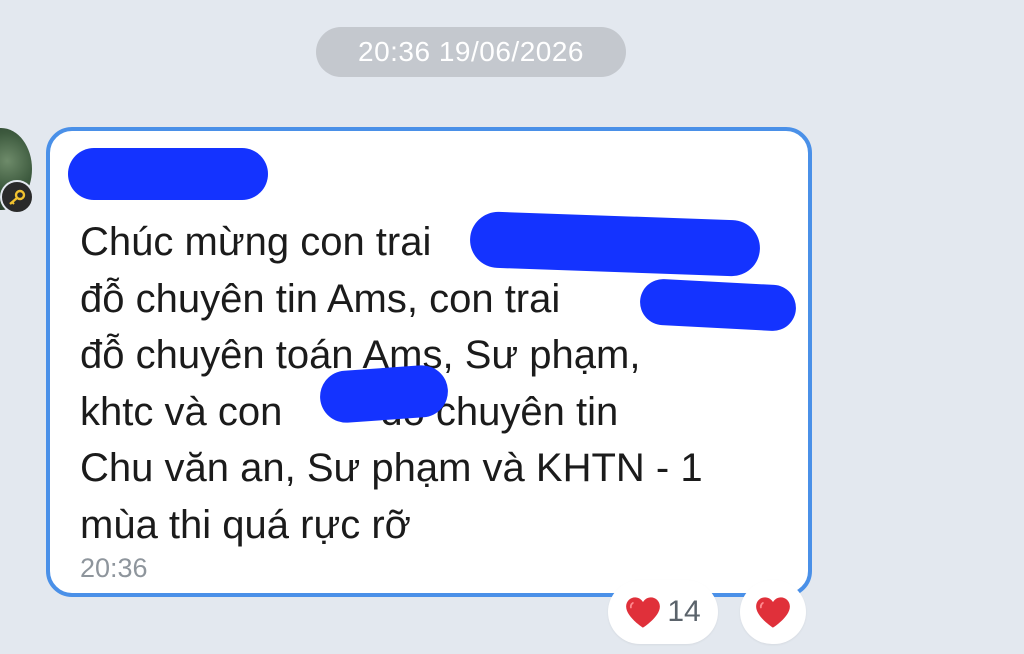 The width and height of the screenshot is (1024, 654). What do you see at coordinates (168, 174) in the screenshot?
I see `sender-name-redacted` at bounding box center [168, 174].